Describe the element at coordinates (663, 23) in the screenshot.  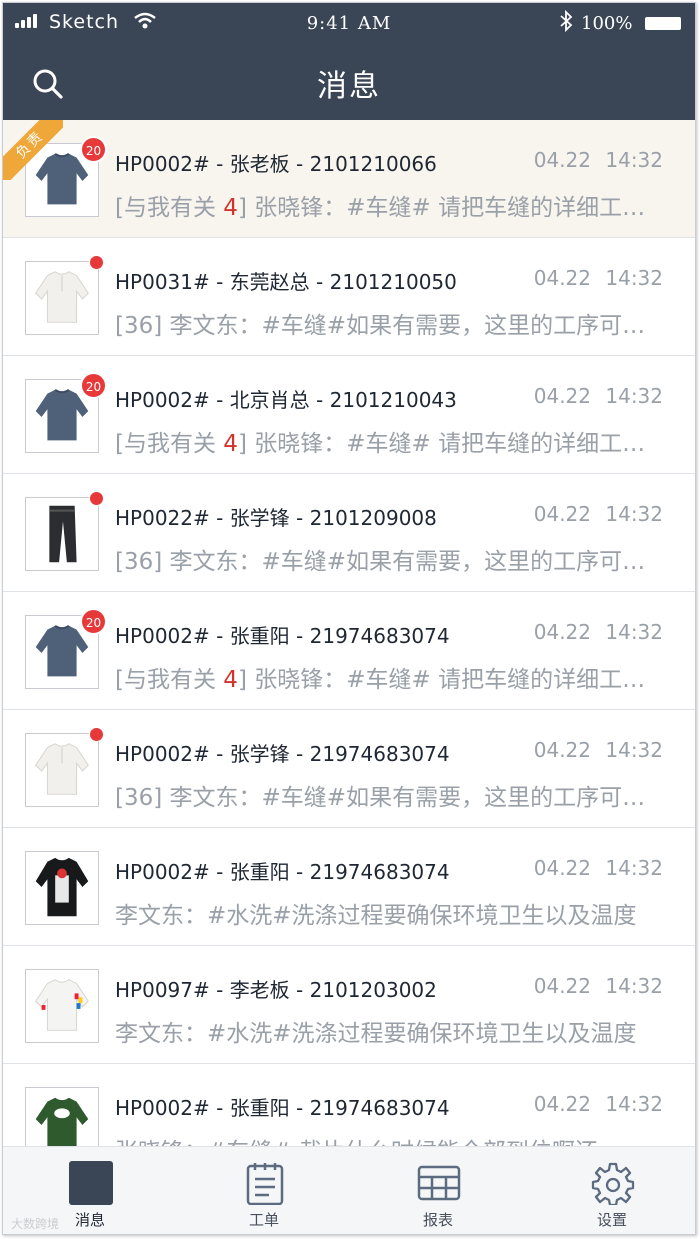
I see `battery-icon` at that location.